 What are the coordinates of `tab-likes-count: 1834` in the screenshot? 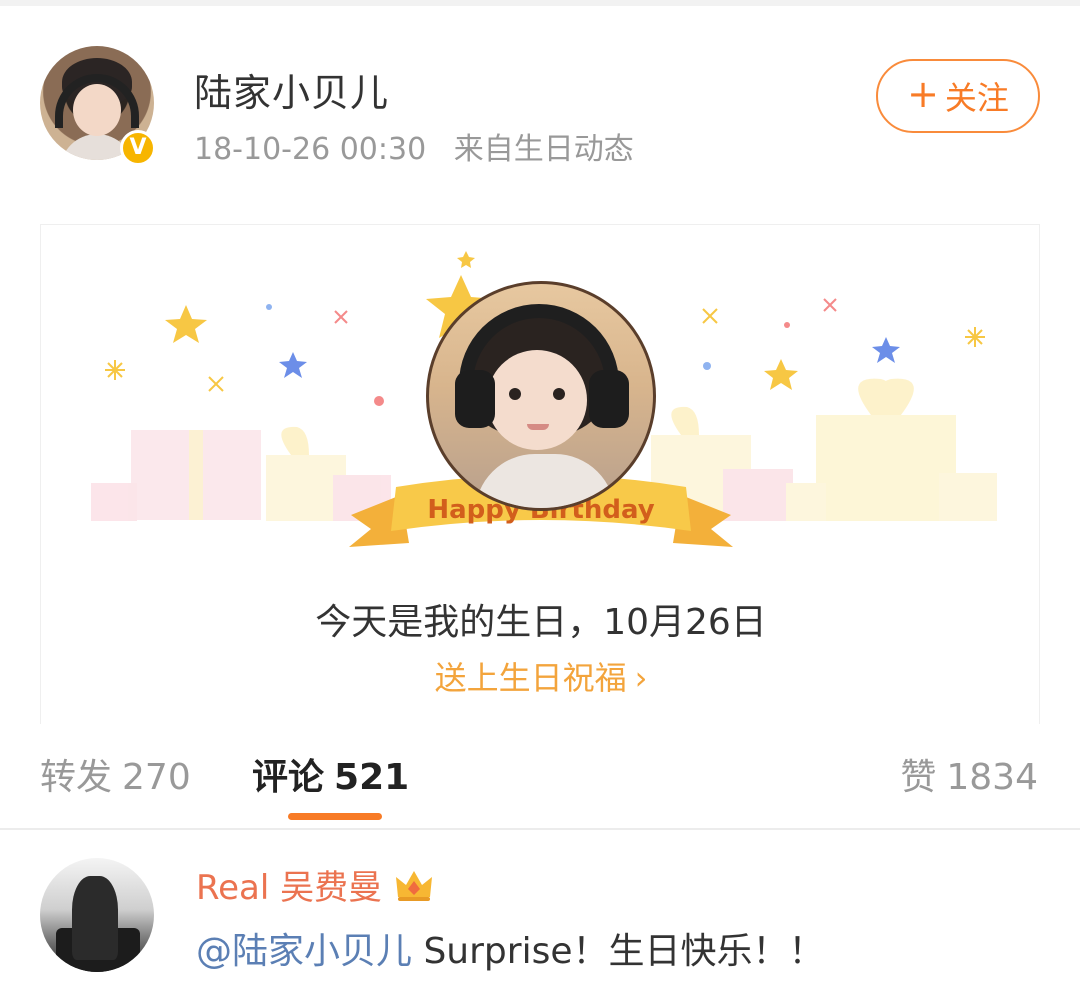 It's located at (992, 777).